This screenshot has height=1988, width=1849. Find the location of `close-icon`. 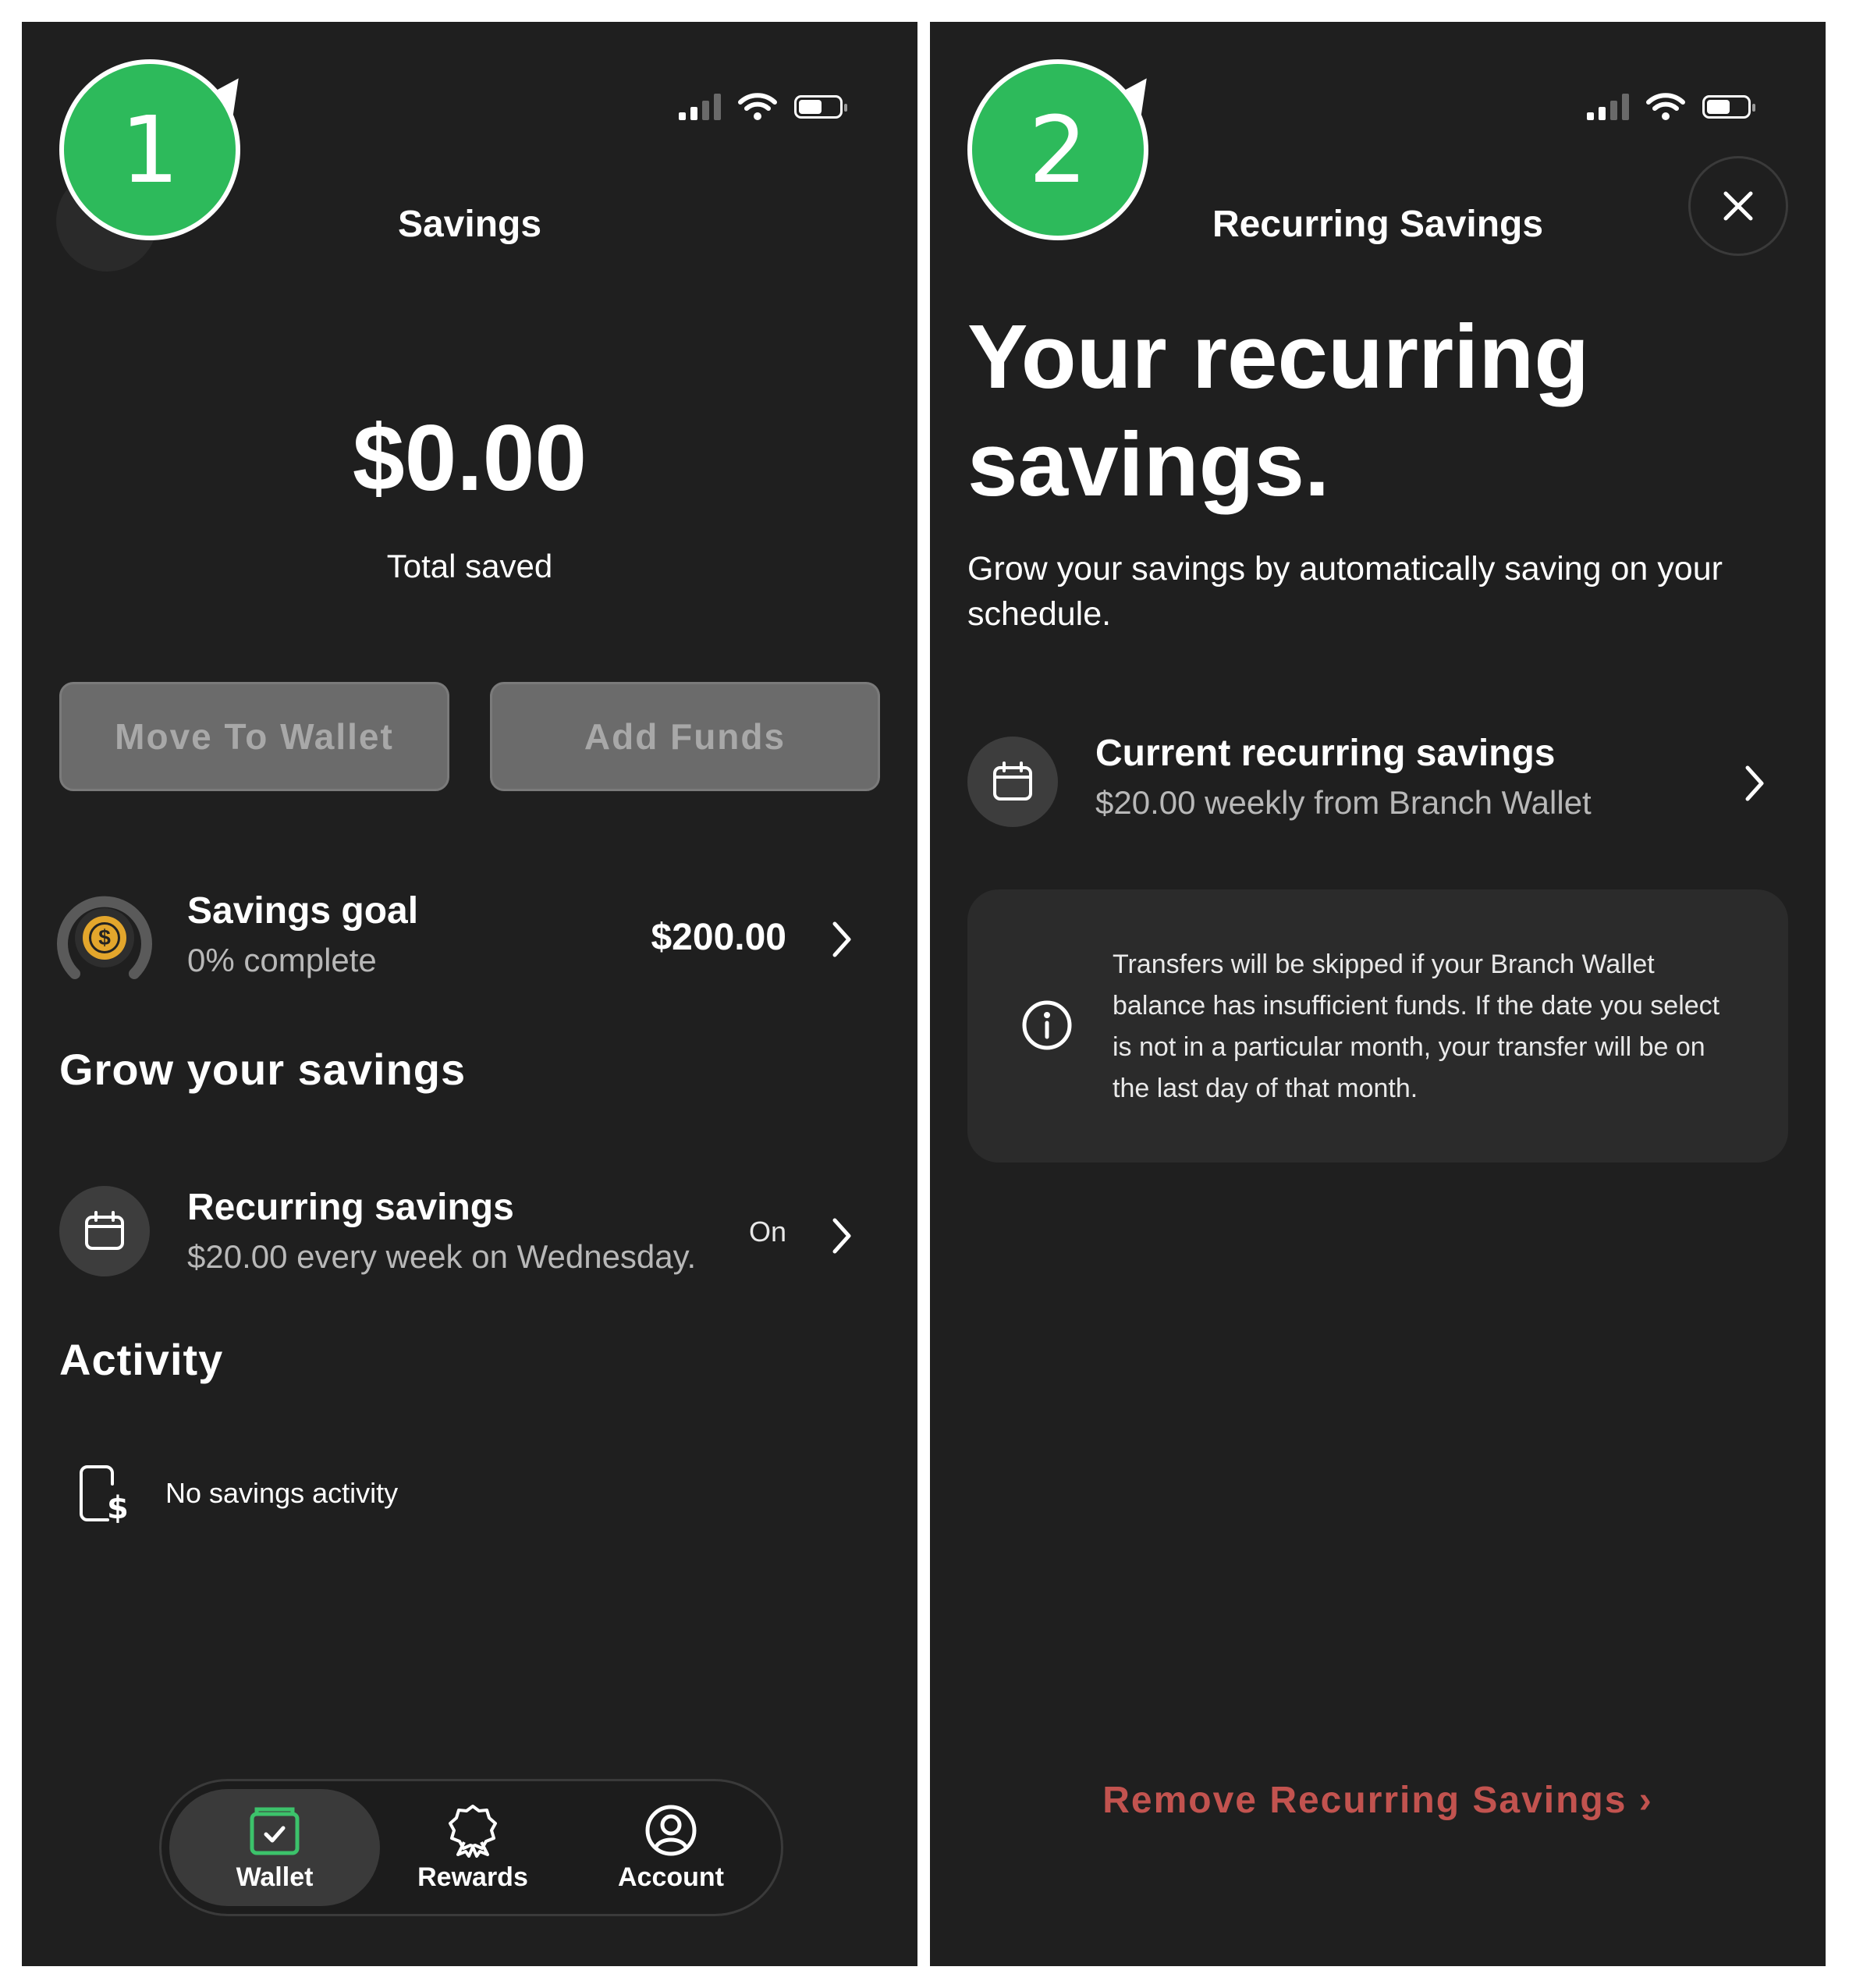

close-icon is located at coordinates (1738, 206).